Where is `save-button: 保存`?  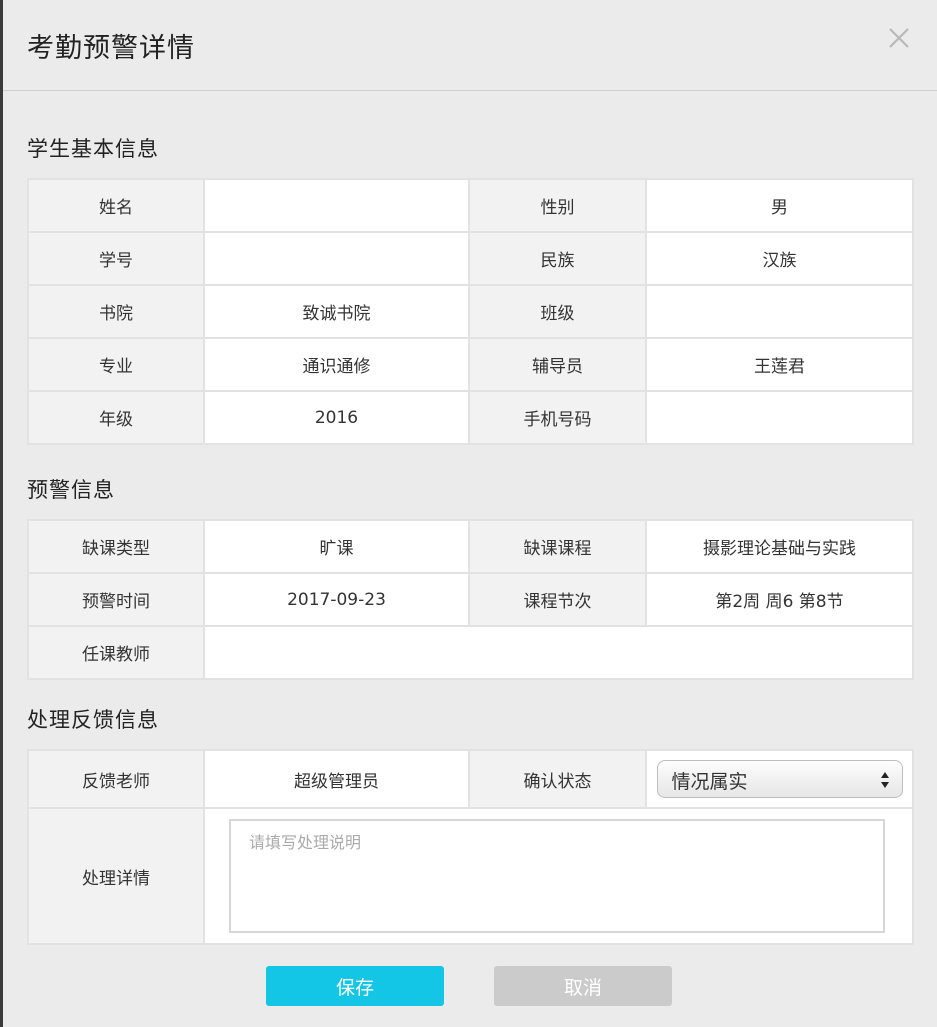 save-button: 保存 is located at coordinates (355, 986).